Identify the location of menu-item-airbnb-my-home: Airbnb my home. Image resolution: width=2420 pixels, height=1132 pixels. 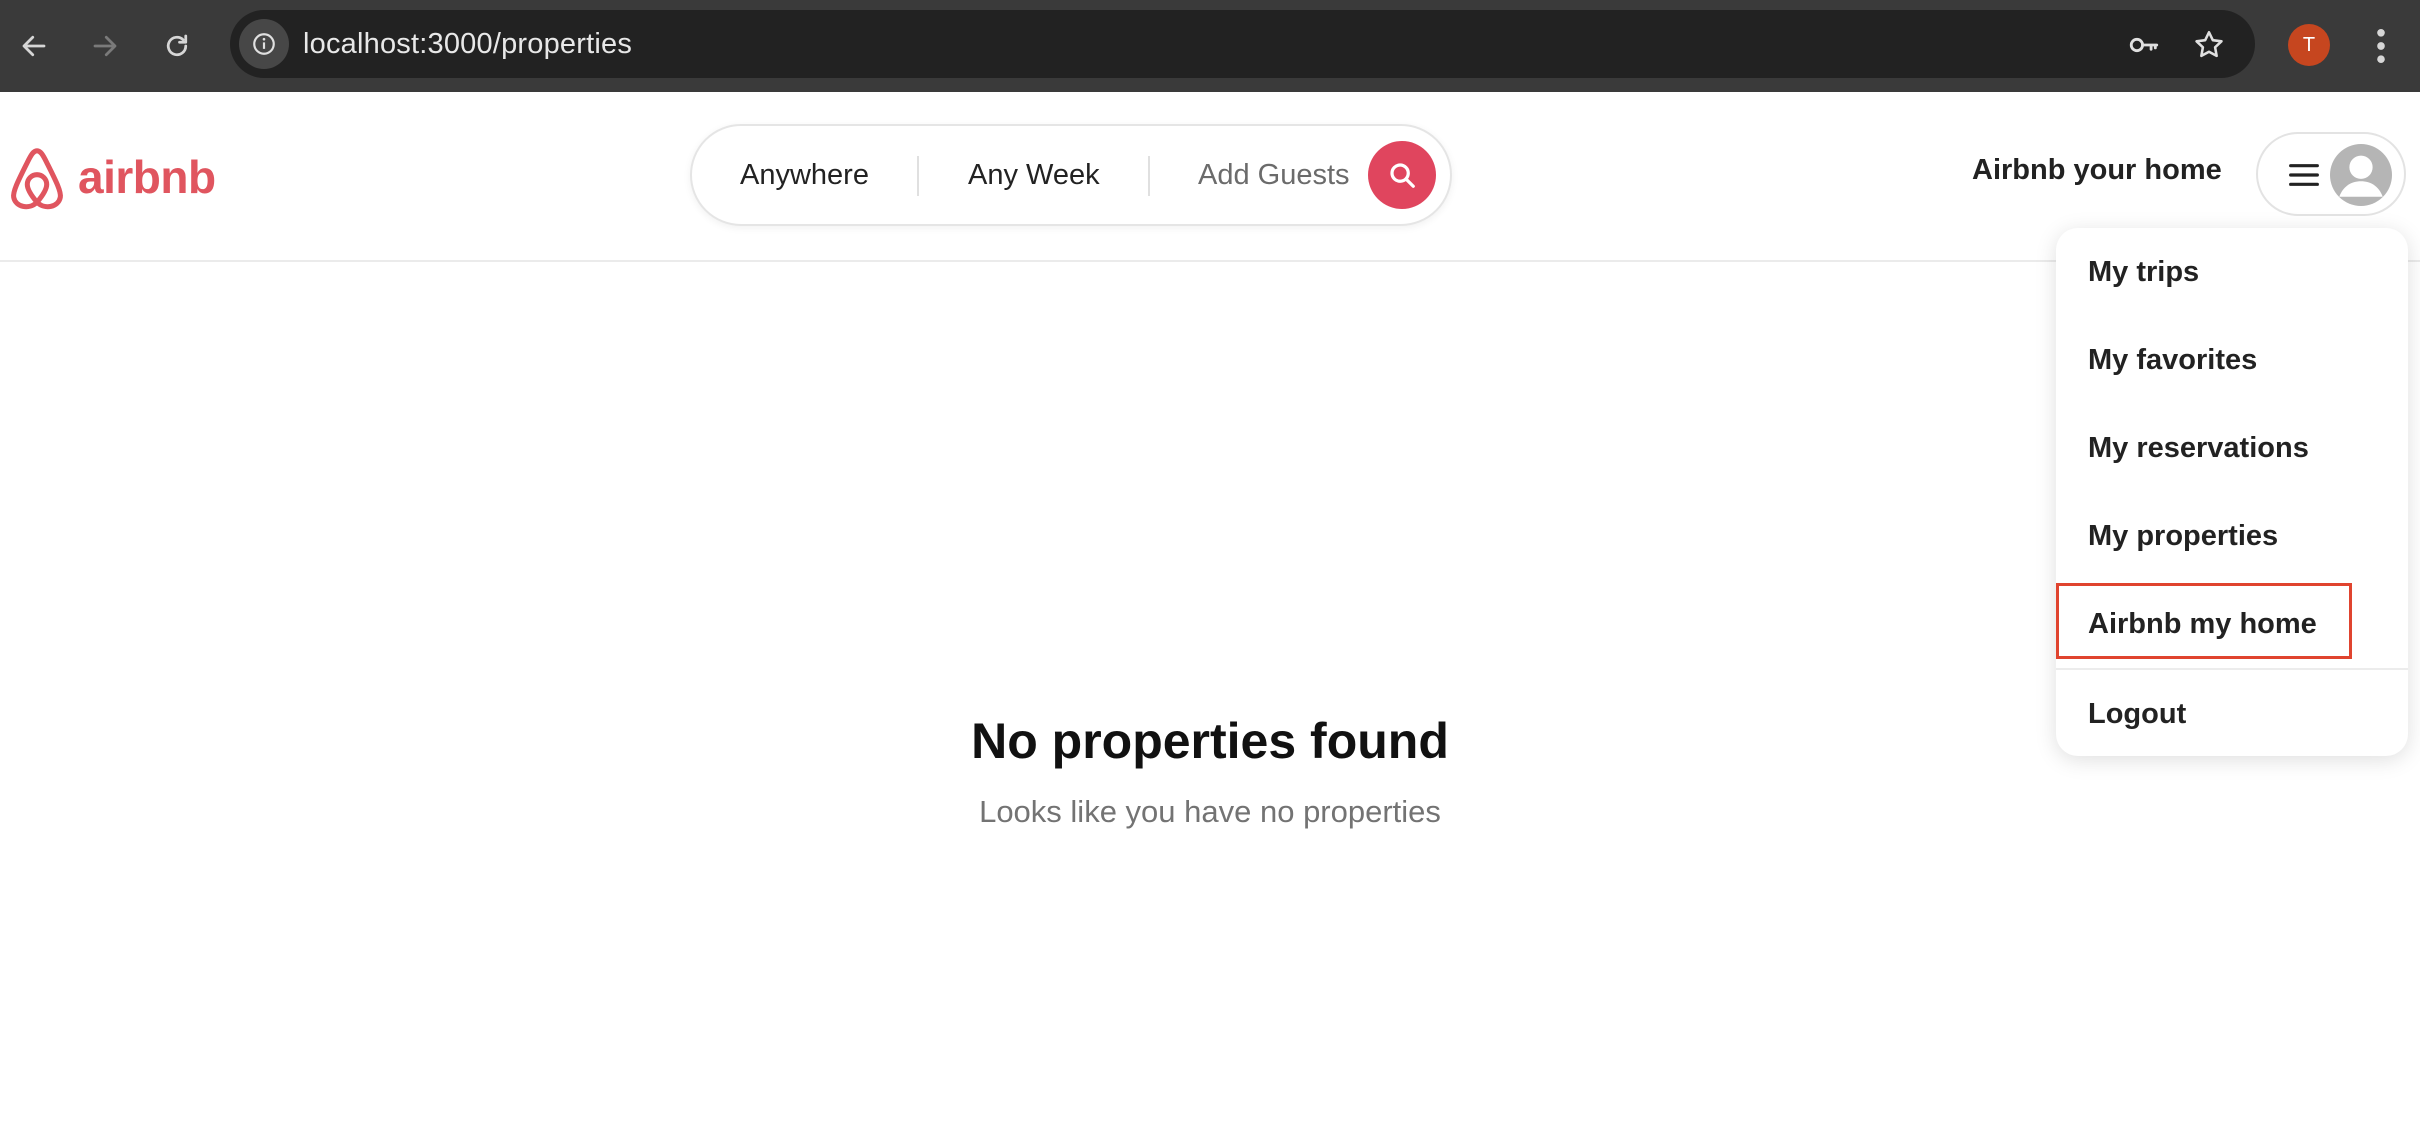
(2202, 624).